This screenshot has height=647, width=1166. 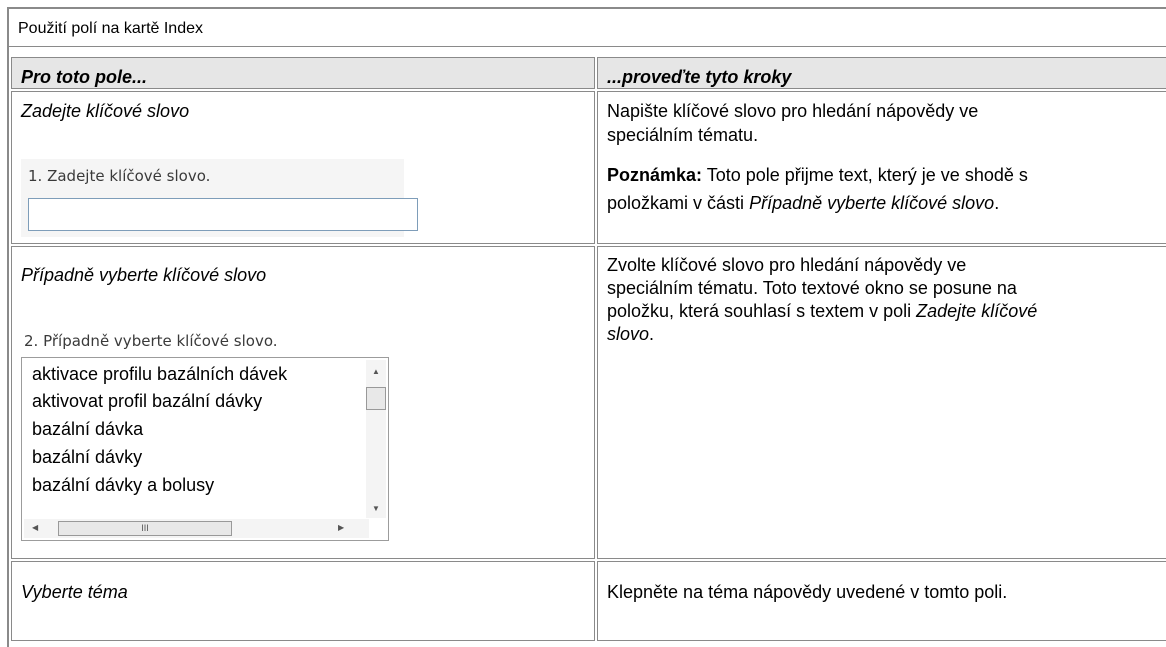 What do you see at coordinates (587, 28) in the screenshot?
I see `table-caption: Použití polí na kartě Index` at bounding box center [587, 28].